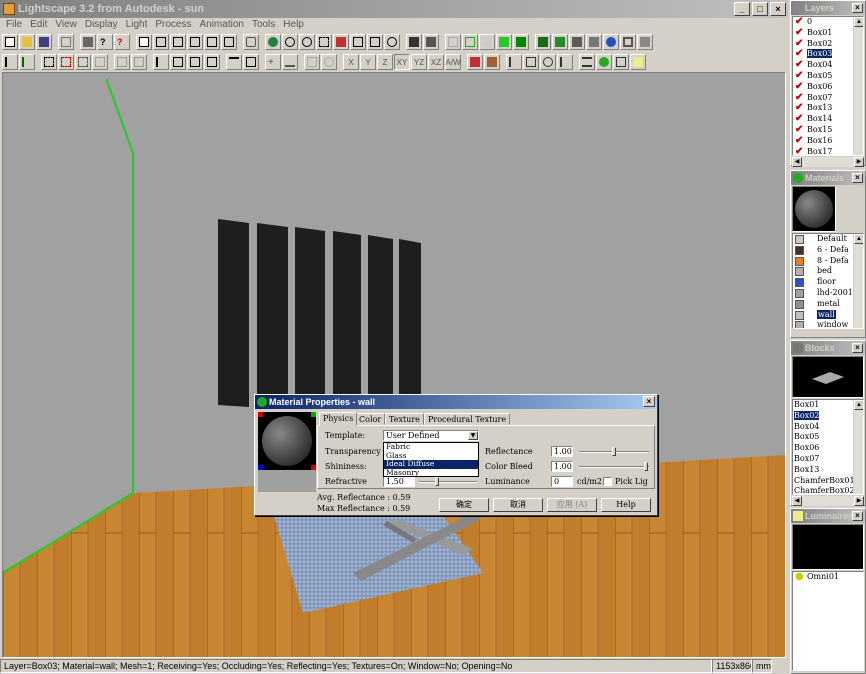 The width and height of the screenshot is (866, 674). Describe the element at coordinates (611, 42) in the screenshot. I see `globe-icon` at that location.